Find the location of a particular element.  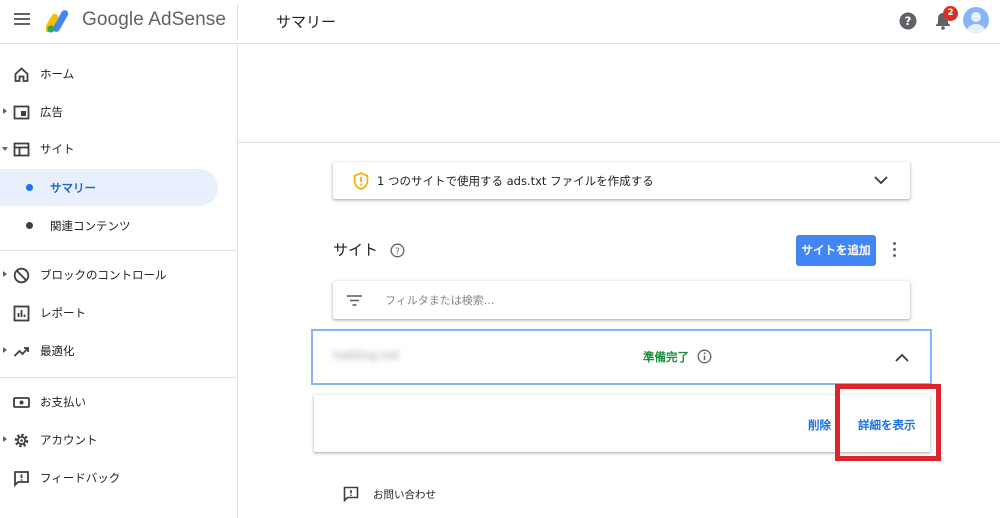

status-badge: 準備完了 is located at coordinates (666, 357).